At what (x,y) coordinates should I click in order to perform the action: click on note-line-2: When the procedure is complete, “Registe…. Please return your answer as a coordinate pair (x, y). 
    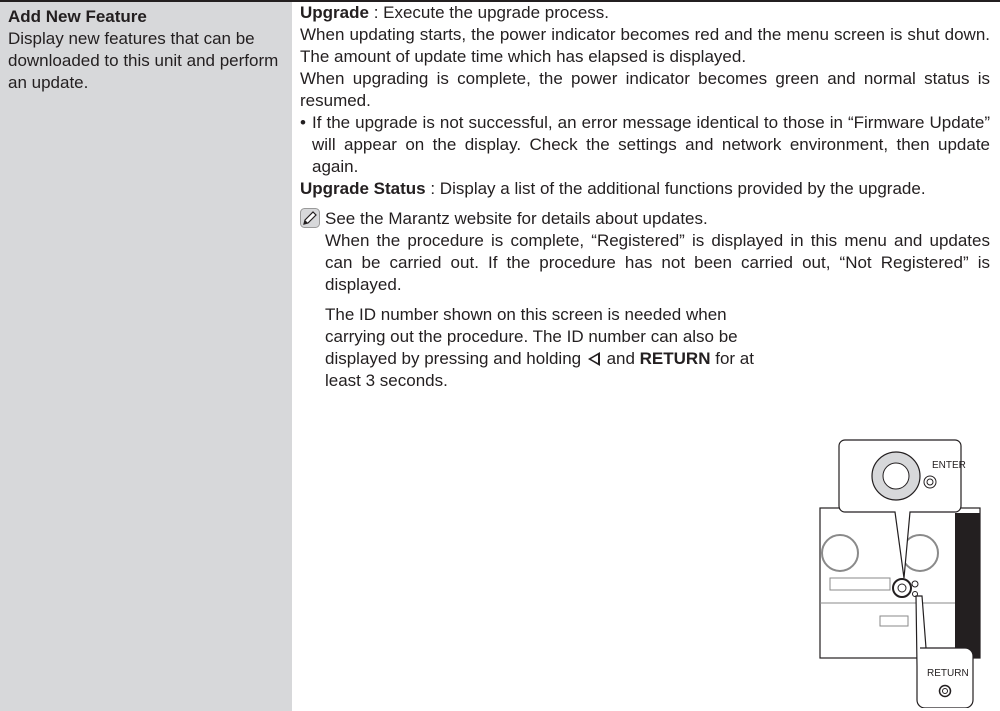
    Looking at the image, I should click on (657, 262).